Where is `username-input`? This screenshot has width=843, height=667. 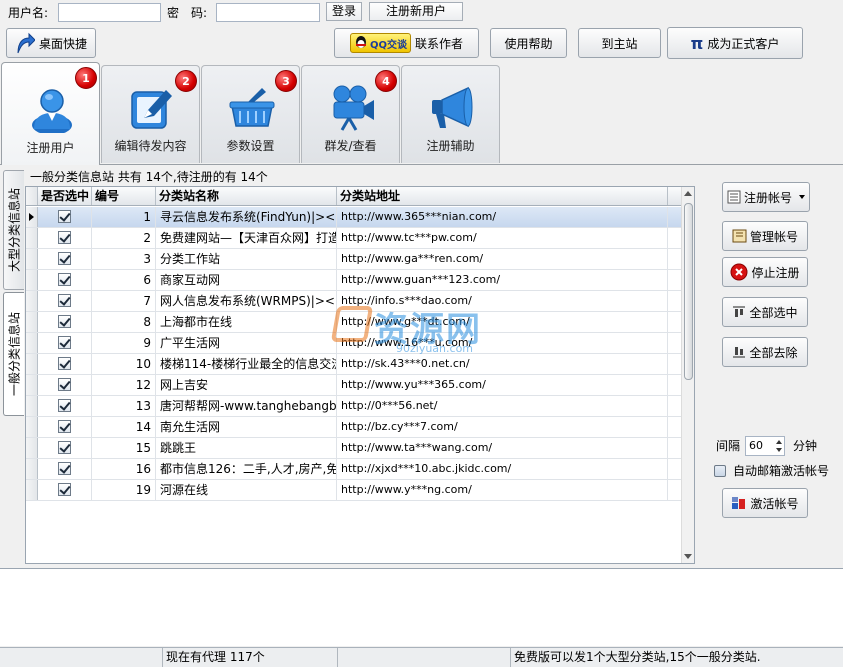 username-input is located at coordinates (109, 12).